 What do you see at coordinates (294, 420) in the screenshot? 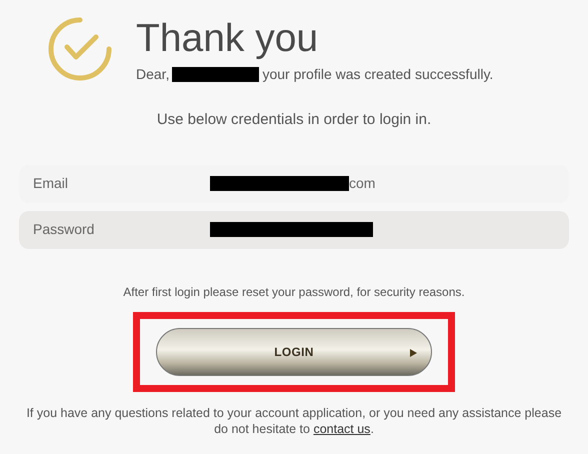
I see `help-text: If you have any questions related to your account application, or you need any assistance please do not hesitate to contact us.` at bounding box center [294, 420].